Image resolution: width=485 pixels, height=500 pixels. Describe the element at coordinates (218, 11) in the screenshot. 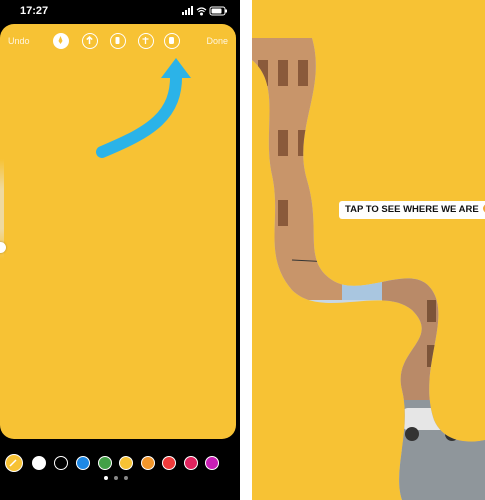

I see `battery-icon` at that location.